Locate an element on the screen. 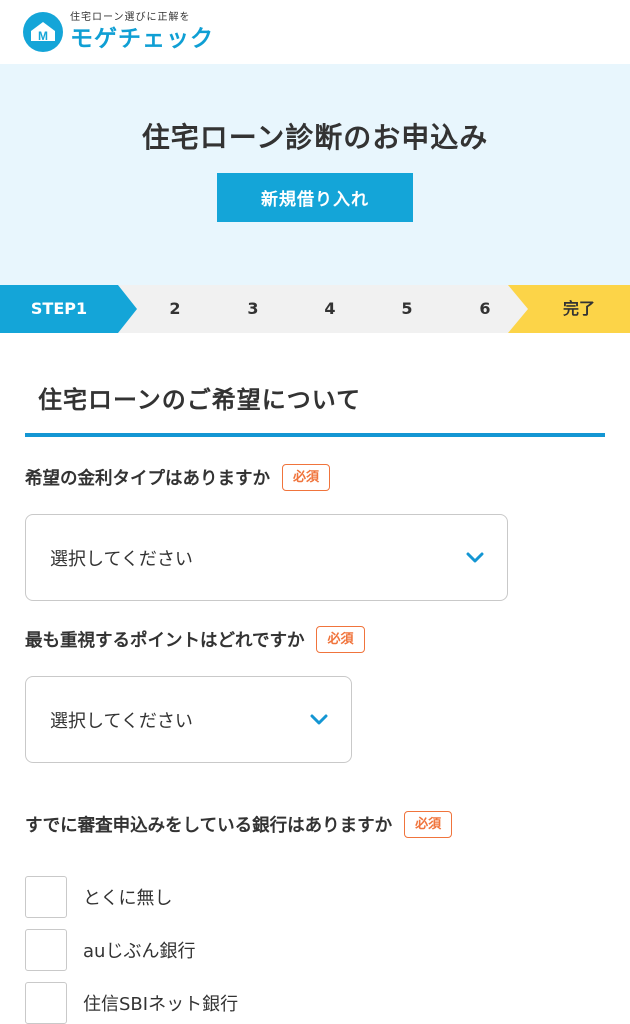 The width and height of the screenshot is (630, 1024). priority-select-value: 選択してください is located at coordinates (121, 721).